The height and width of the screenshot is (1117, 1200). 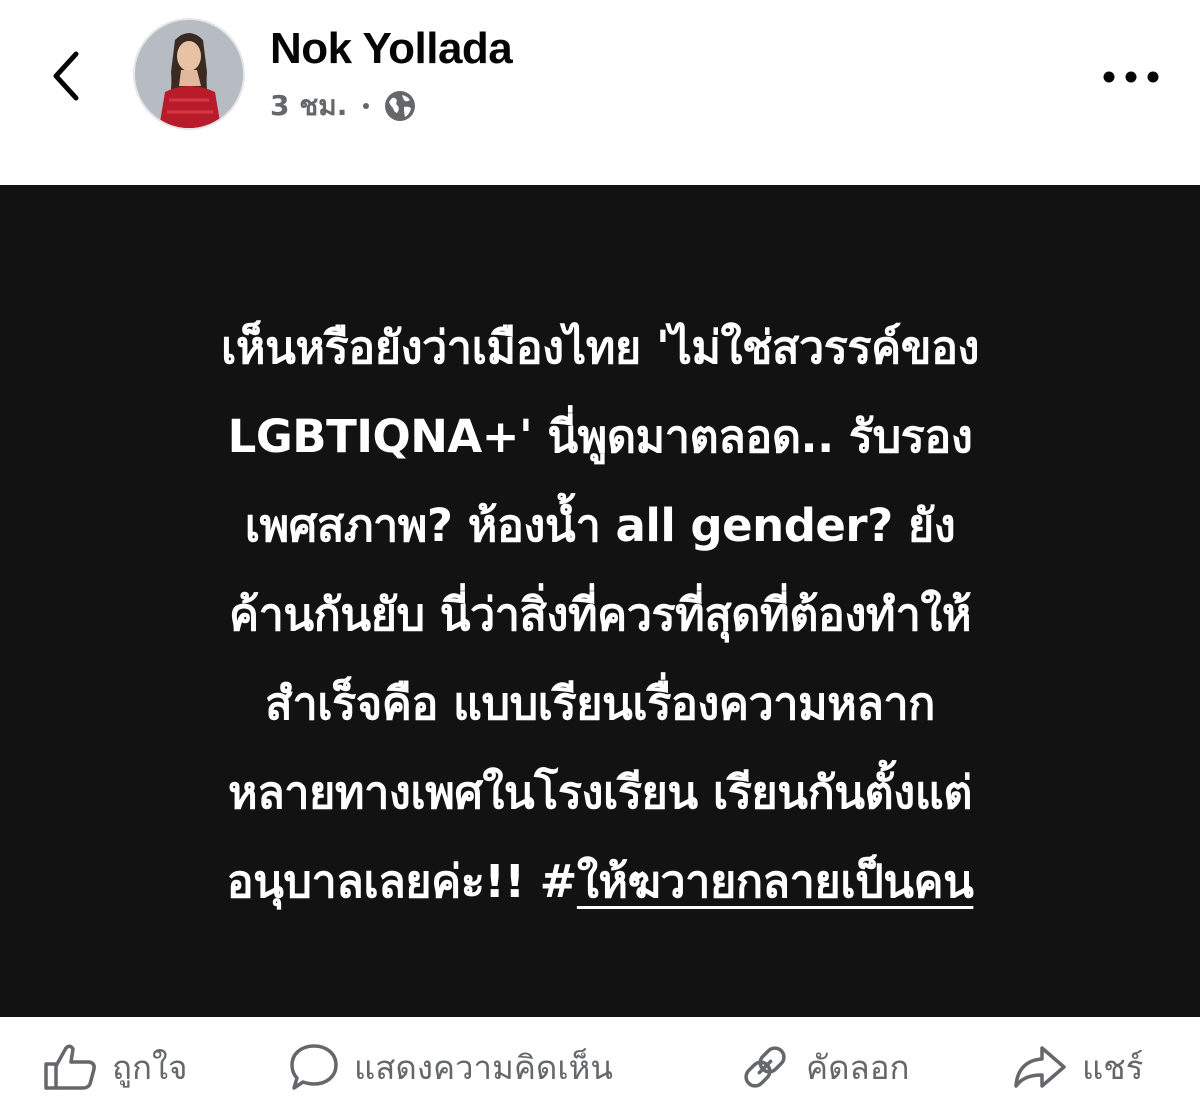 I want to click on globe-icon, so click(x=400, y=106).